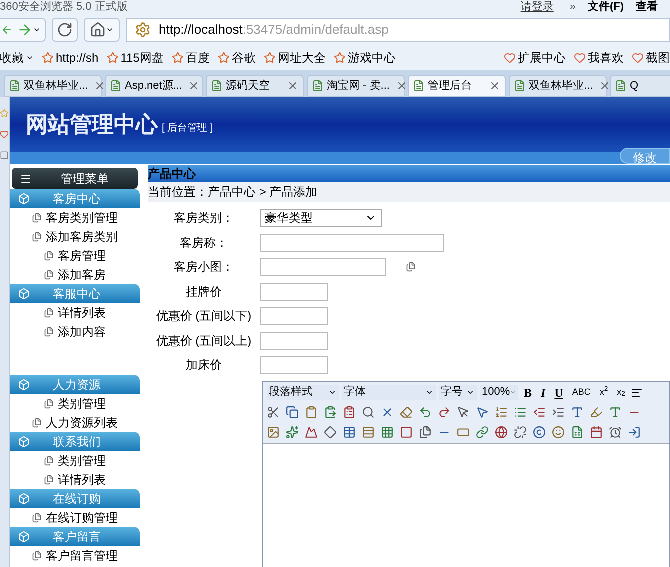  What do you see at coordinates (292, 412) in the screenshot?
I see `copy-icon` at bounding box center [292, 412].